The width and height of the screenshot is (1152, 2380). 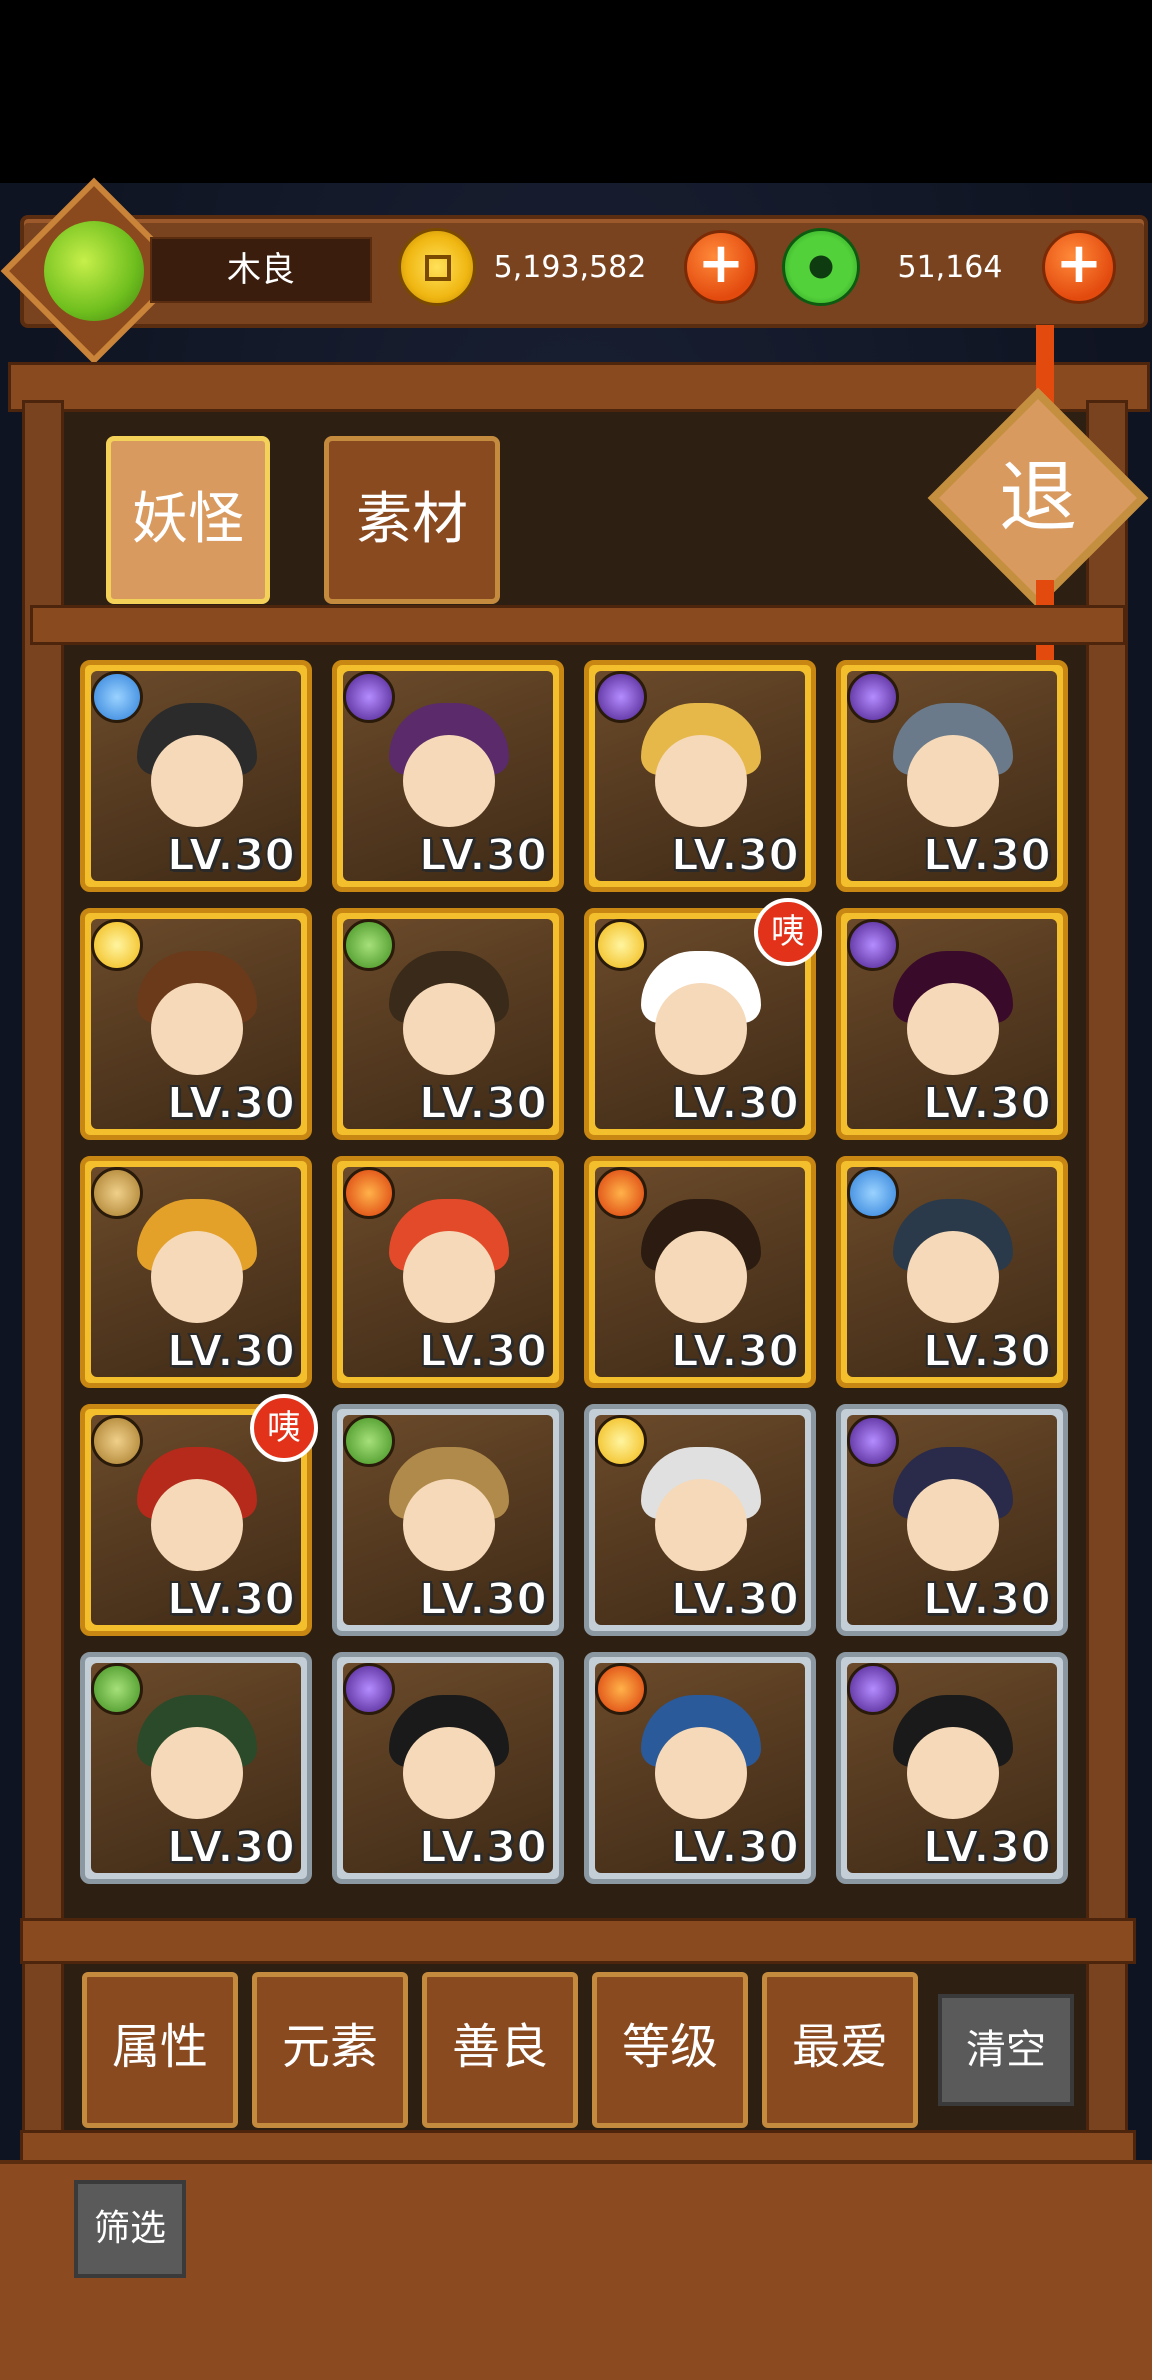 What do you see at coordinates (500, 2050) in the screenshot?
I see `filter-kindness-button: 善良` at bounding box center [500, 2050].